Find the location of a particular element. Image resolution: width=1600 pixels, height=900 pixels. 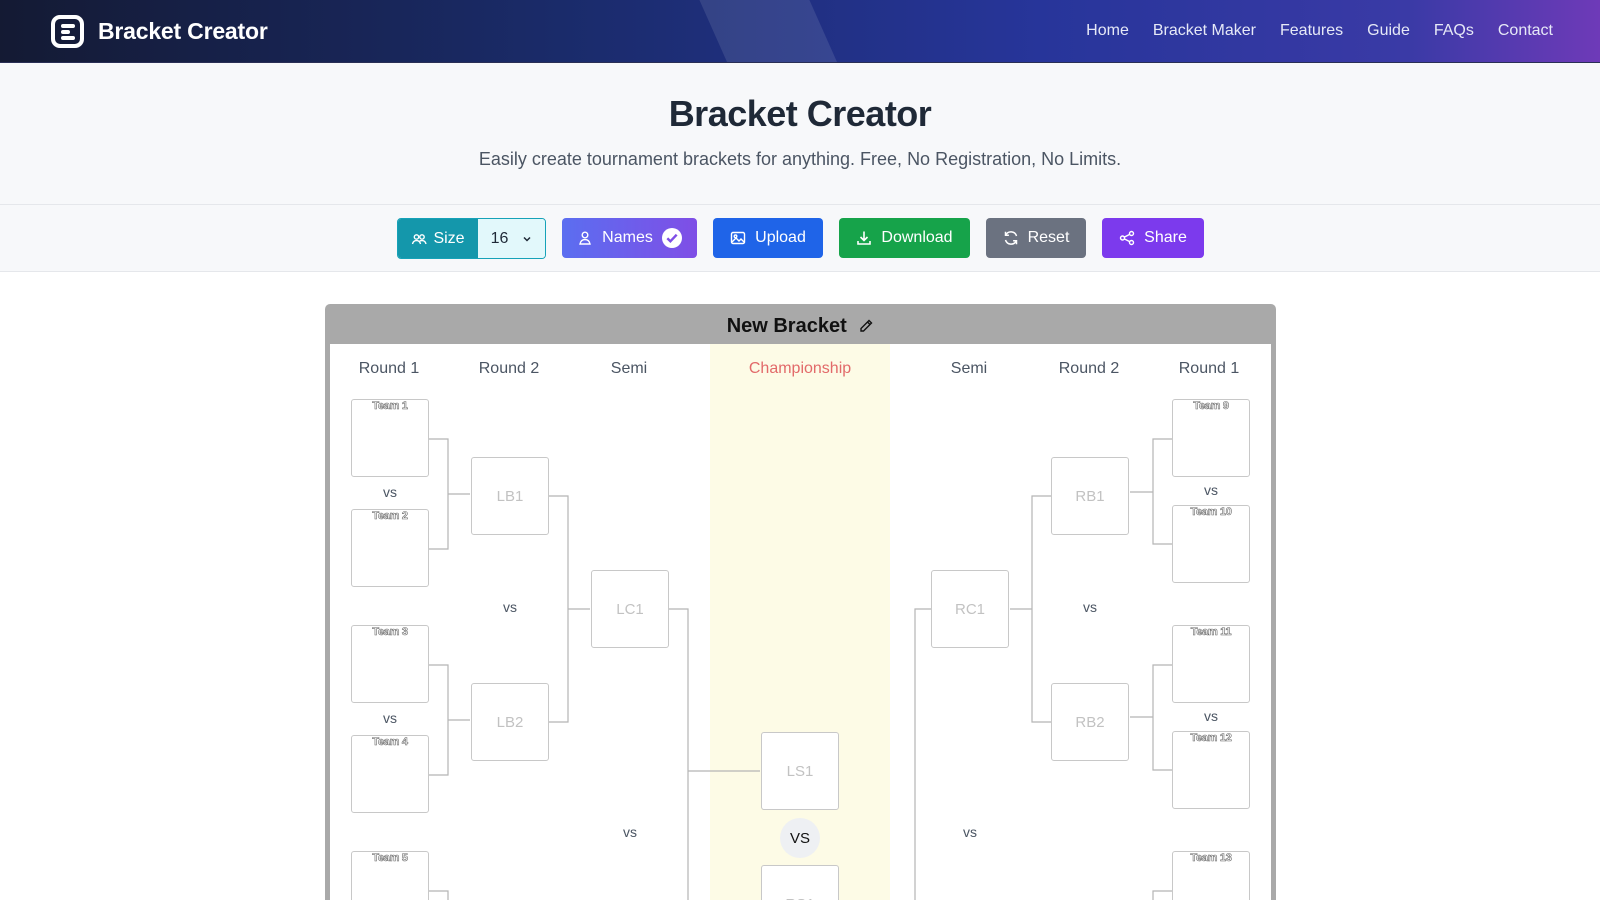

team-label: Team 13 is located at coordinates (1211, 858).